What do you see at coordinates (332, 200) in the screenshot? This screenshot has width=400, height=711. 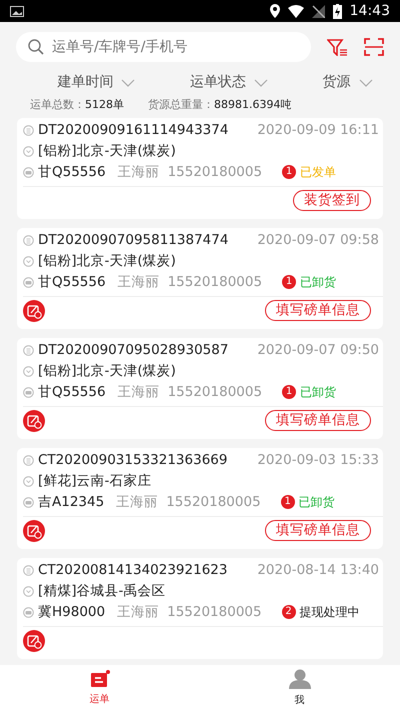 I see `action-button: 装货签到` at bounding box center [332, 200].